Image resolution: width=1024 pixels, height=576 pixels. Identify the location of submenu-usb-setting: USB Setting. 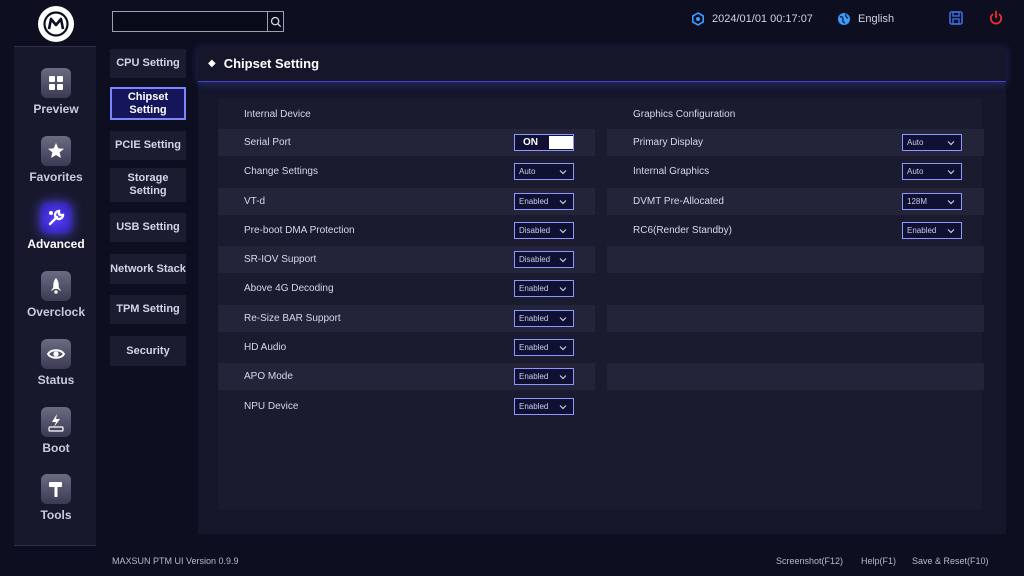
(148, 227).